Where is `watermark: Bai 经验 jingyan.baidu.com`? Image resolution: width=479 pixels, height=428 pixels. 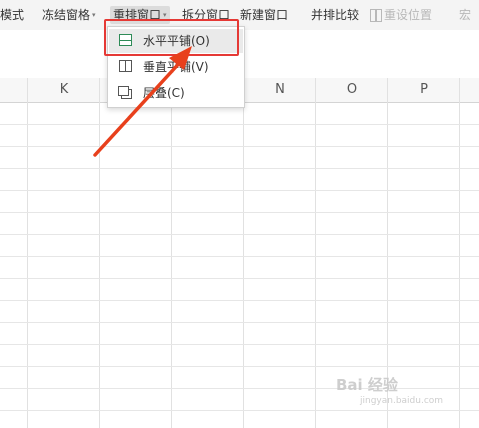
watermark: Bai 经验 jingyan.baidu.com is located at coordinates (406, 394).